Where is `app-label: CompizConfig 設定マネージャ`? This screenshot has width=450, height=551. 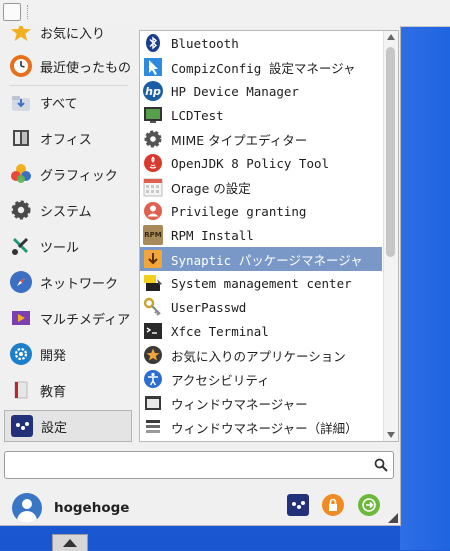
app-label: CompizConfig 設定マネージャ is located at coordinates (263, 68).